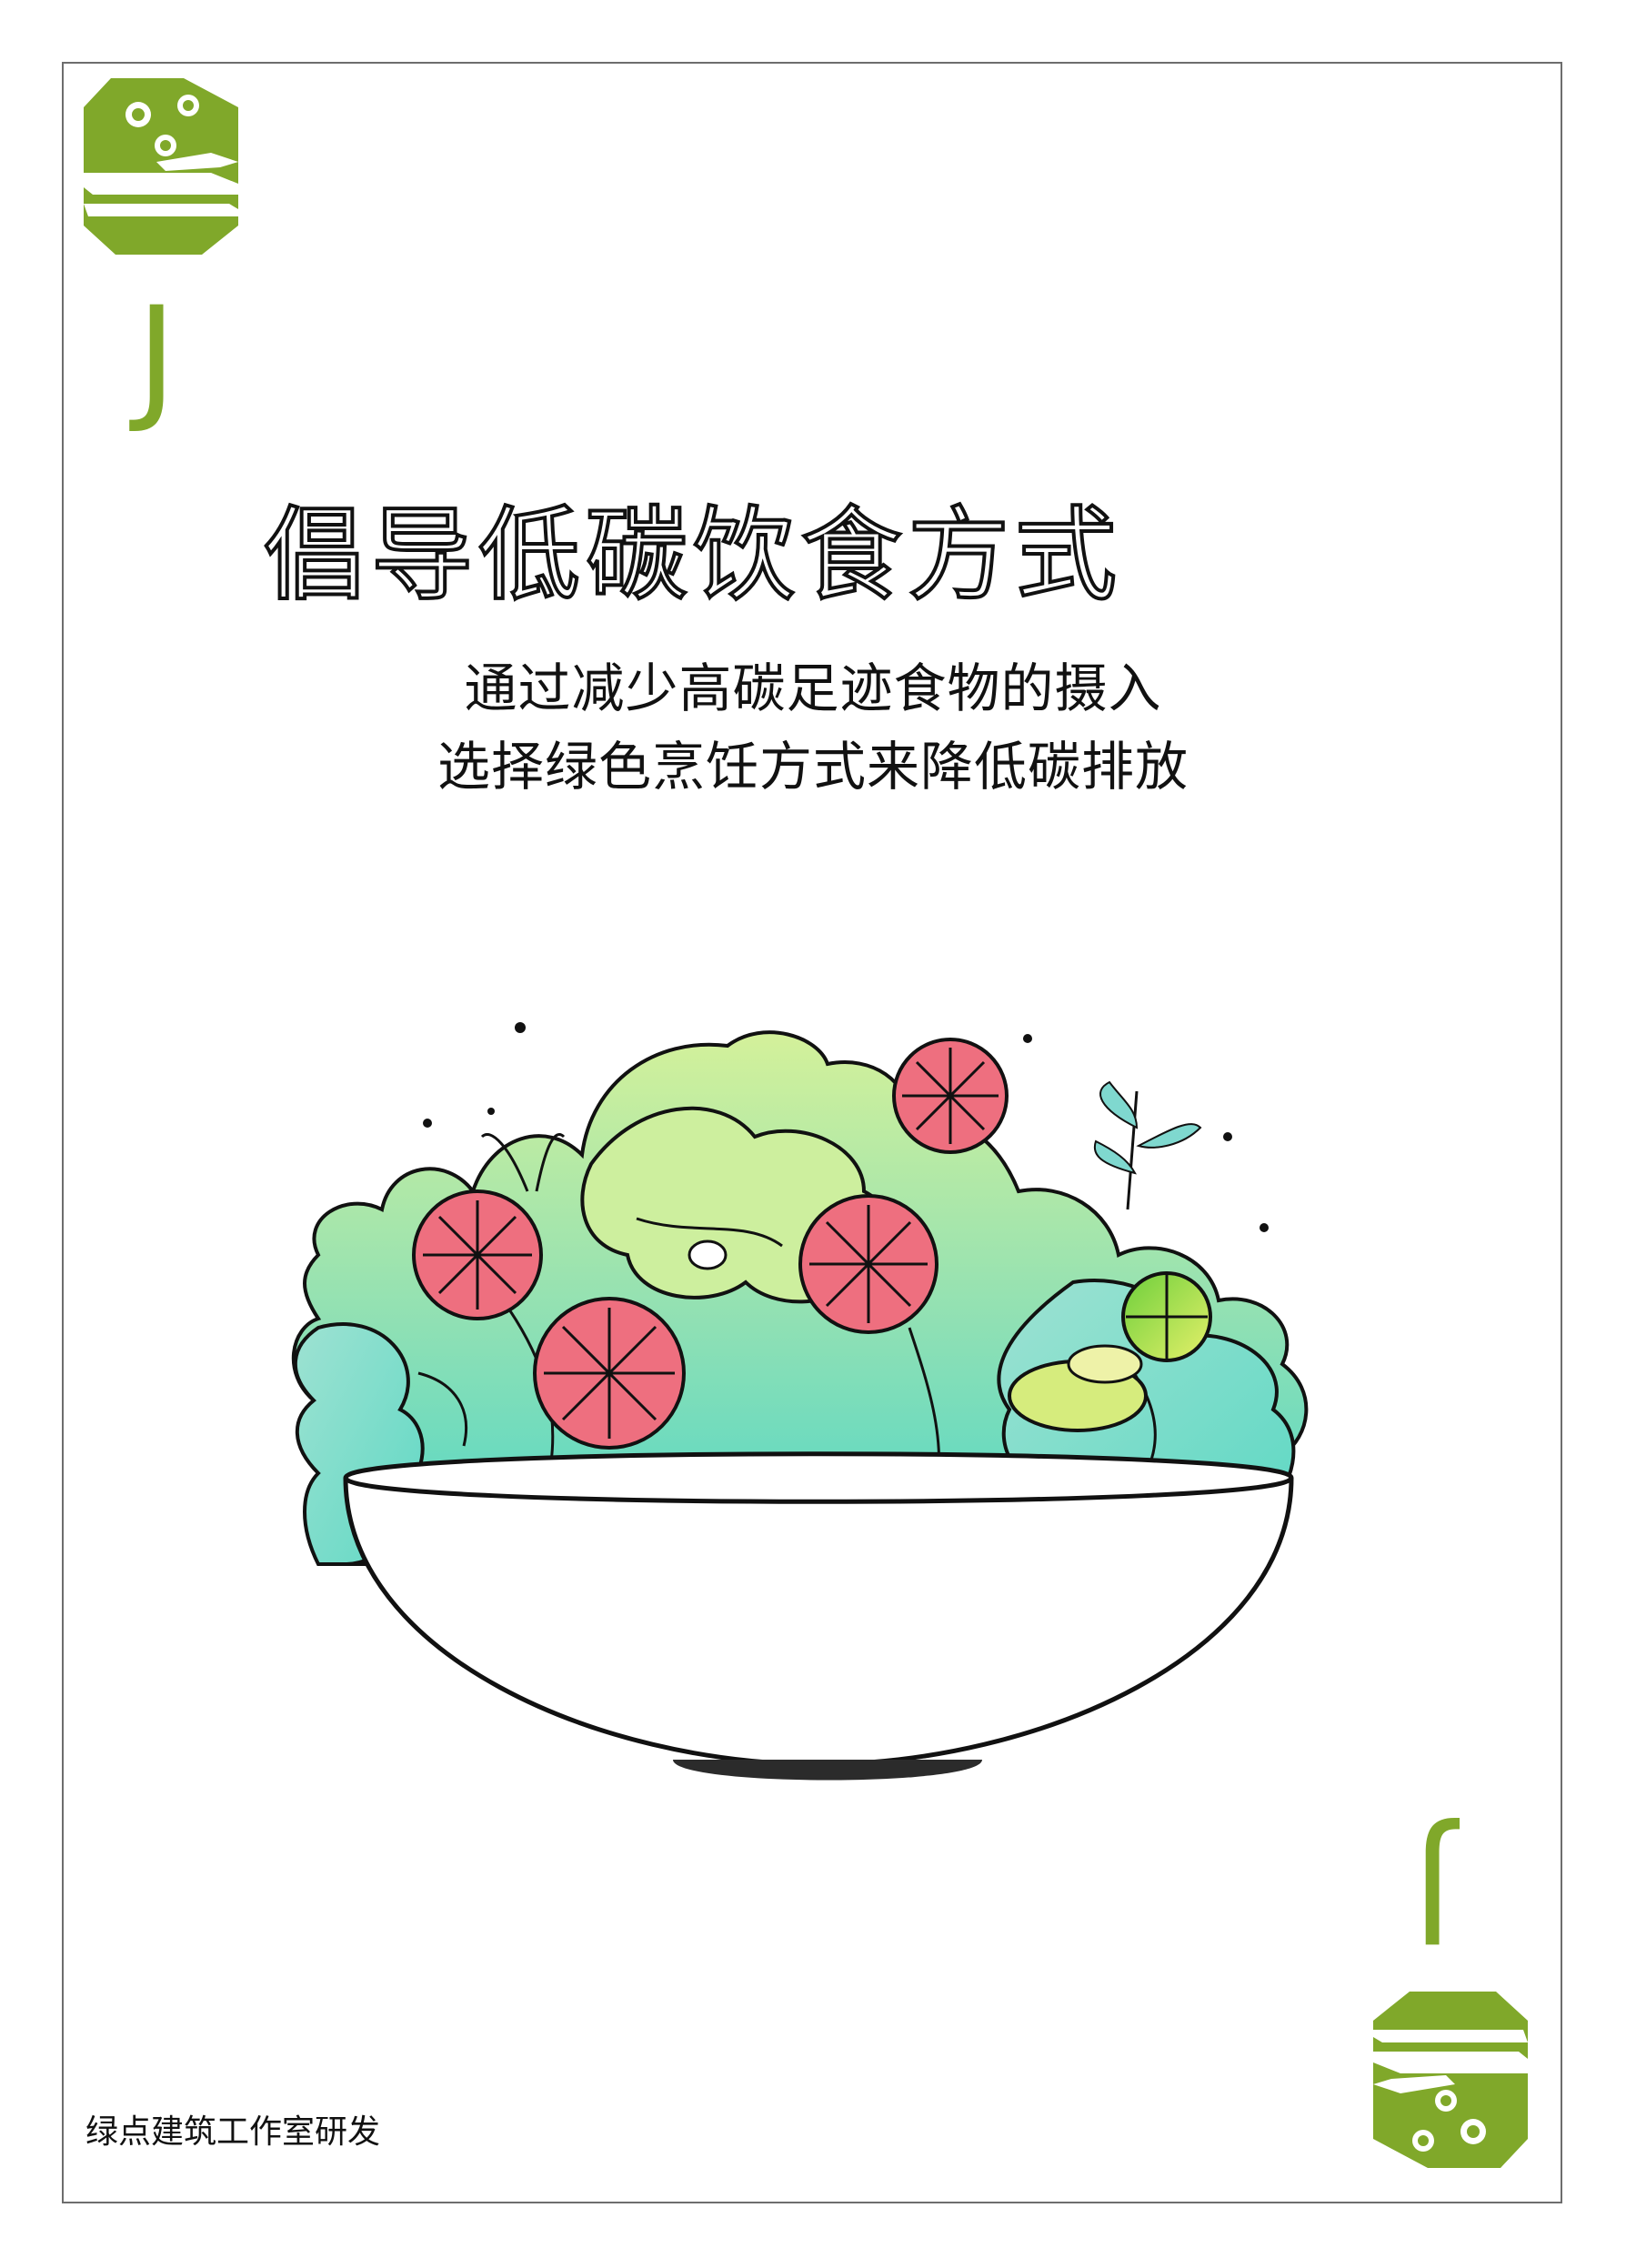 This screenshot has height=2268, width=1626. I want to click on page-title: 倡导低碳饮食方式, so click(692, 556).